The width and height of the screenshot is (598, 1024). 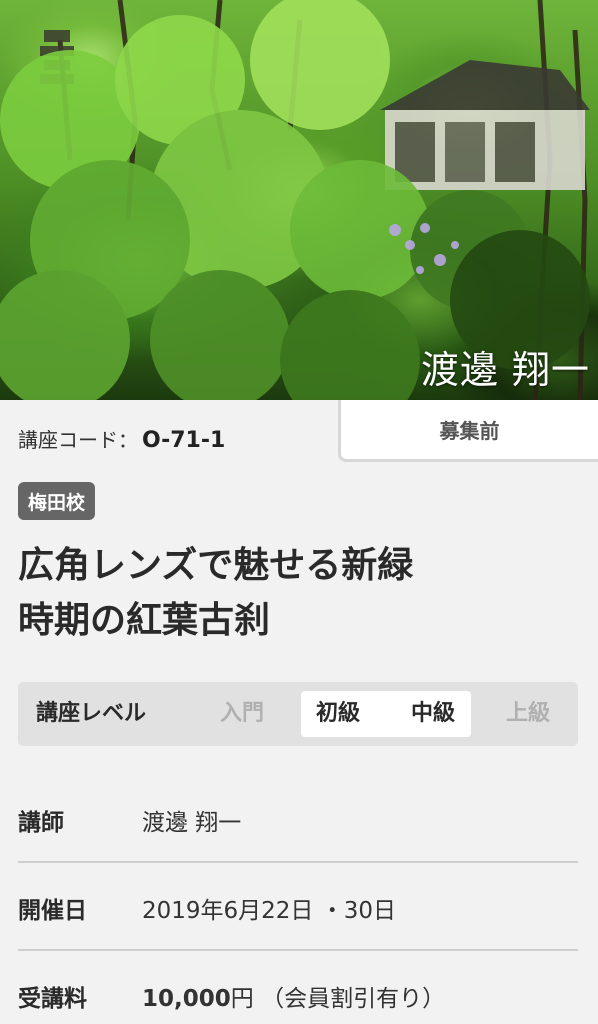 What do you see at coordinates (298, 593) in the screenshot?
I see `course-title: 広角レンズで魅せる新緑 時期の紅葉古刹` at bounding box center [298, 593].